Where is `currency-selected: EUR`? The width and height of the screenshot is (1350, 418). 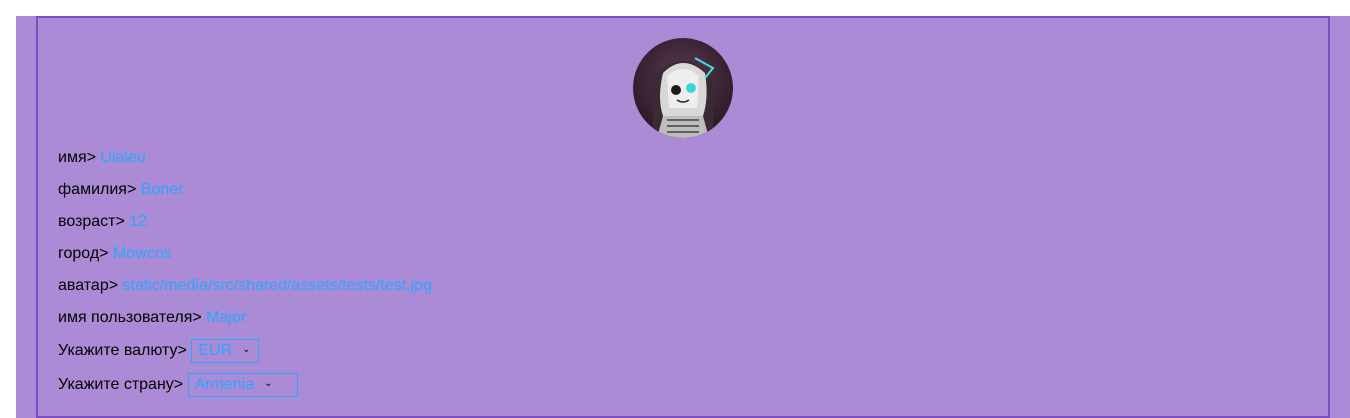
currency-selected: EUR is located at coordinates (215, 351).